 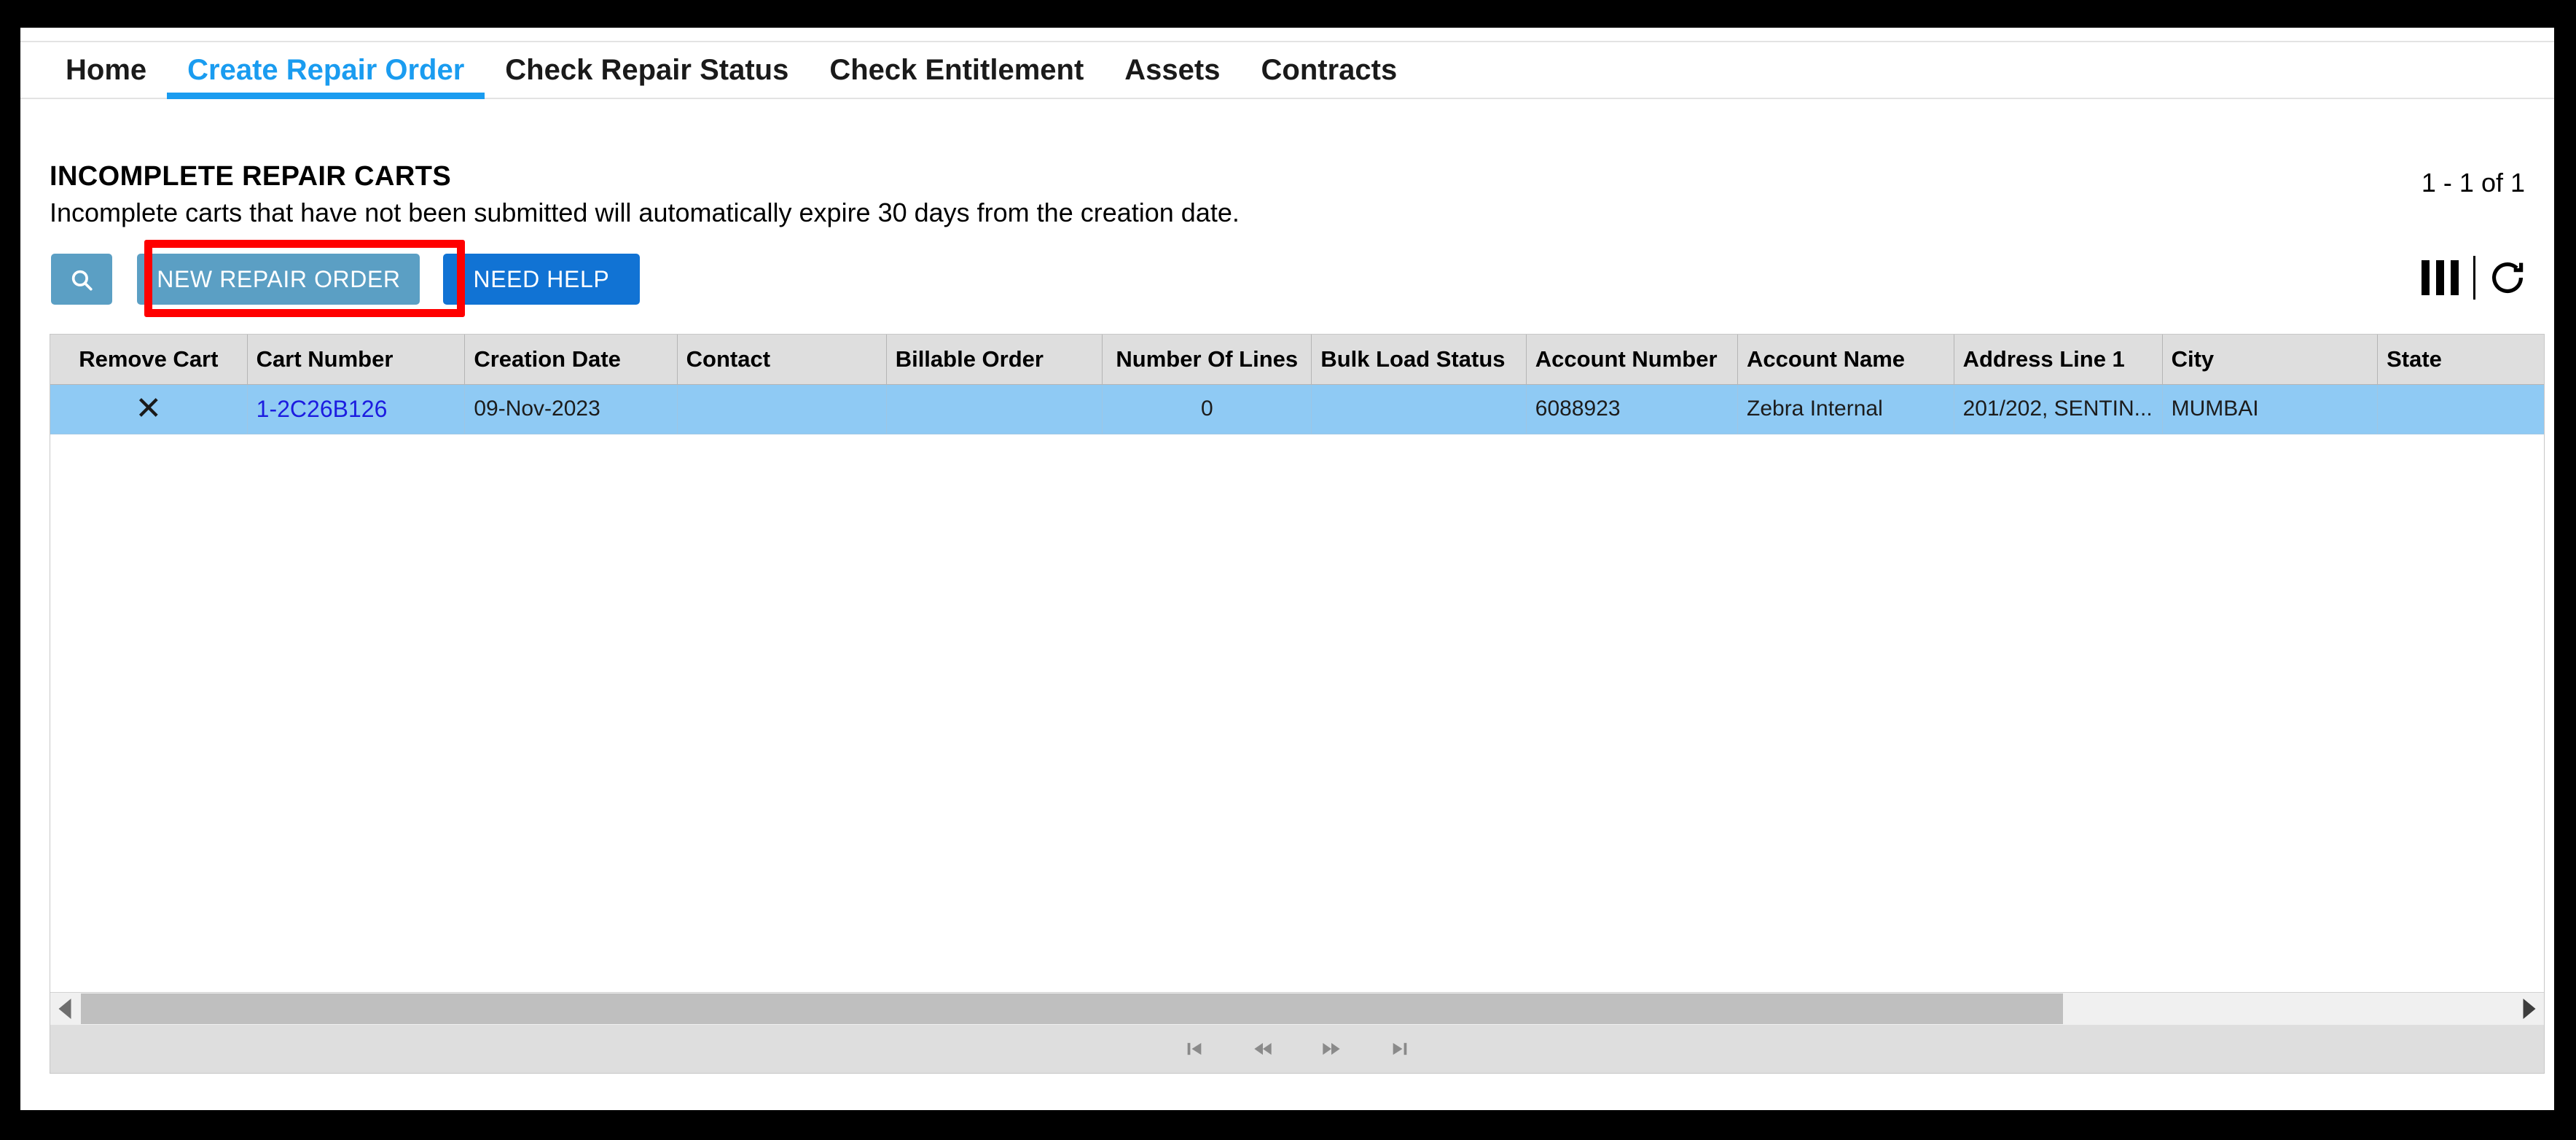 I want to click on first-page-button, so click(x=1194, y=1048).